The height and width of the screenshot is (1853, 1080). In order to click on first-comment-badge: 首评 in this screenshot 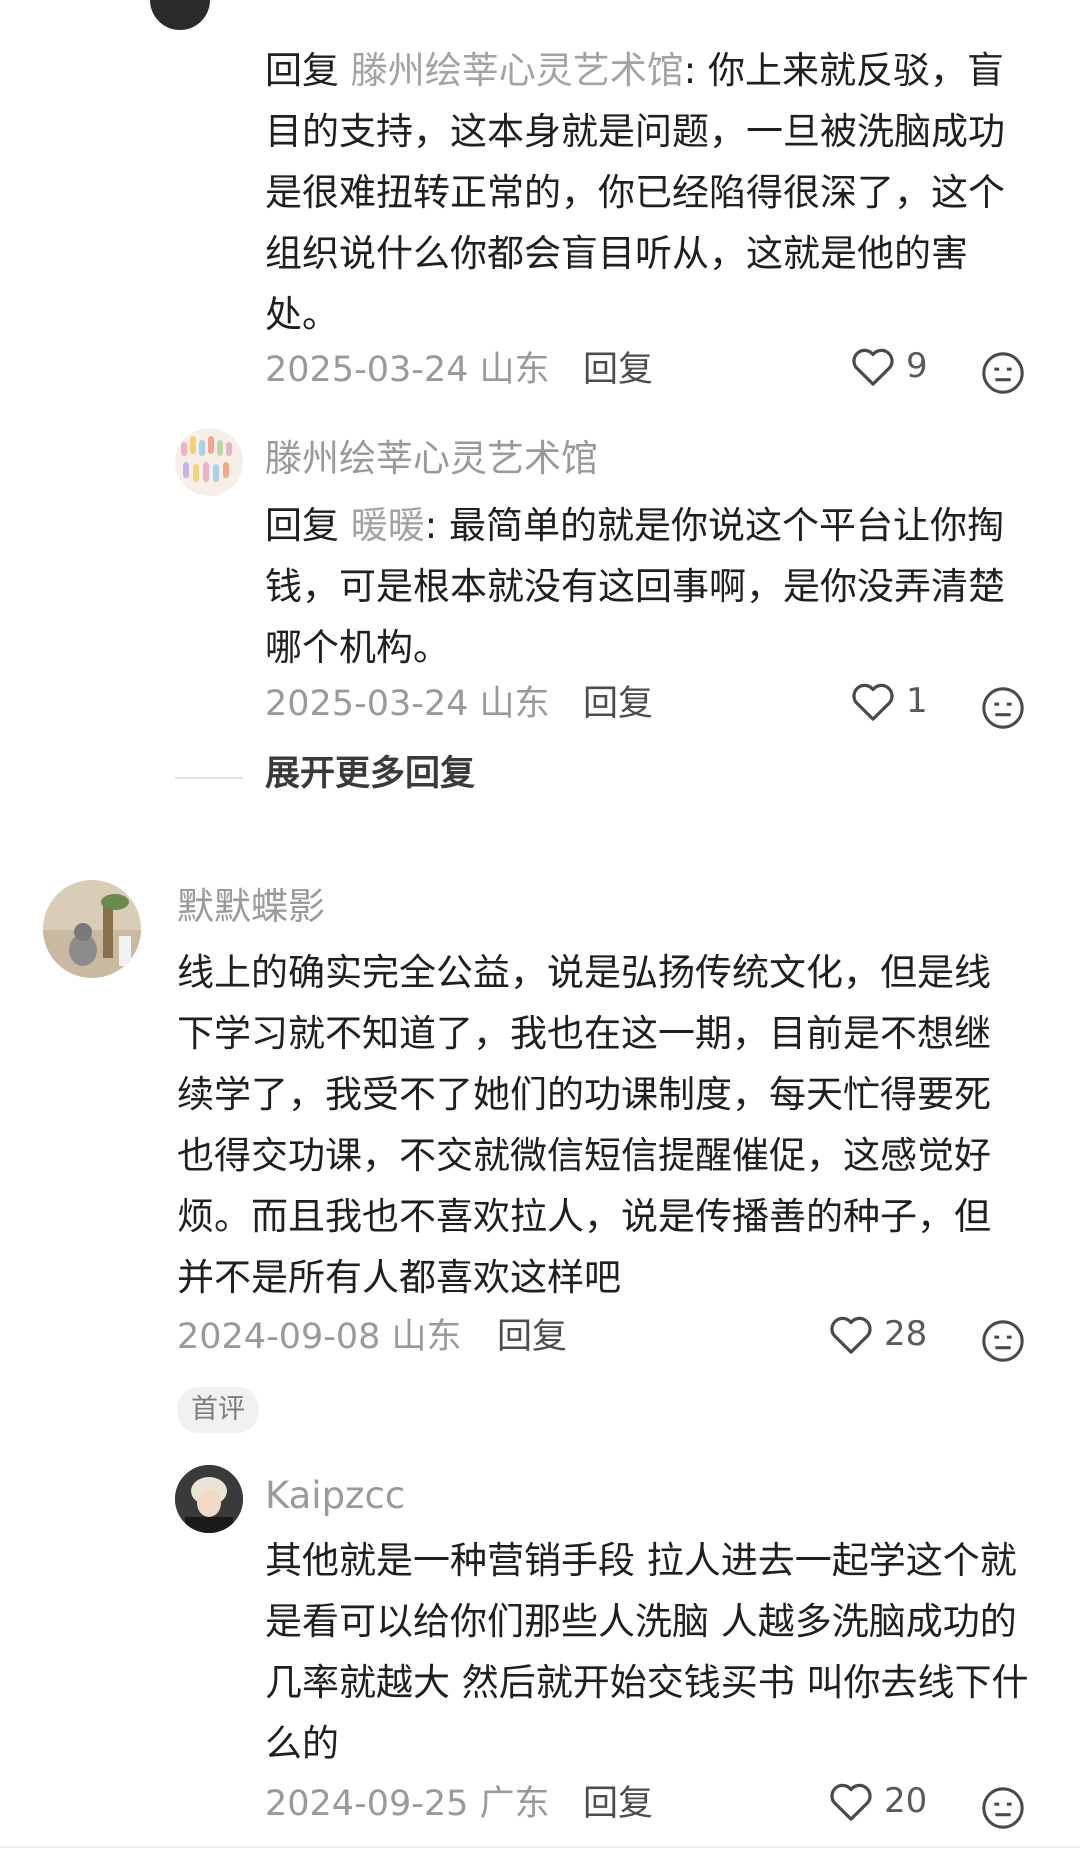, I will do `click(218, 1410)`.